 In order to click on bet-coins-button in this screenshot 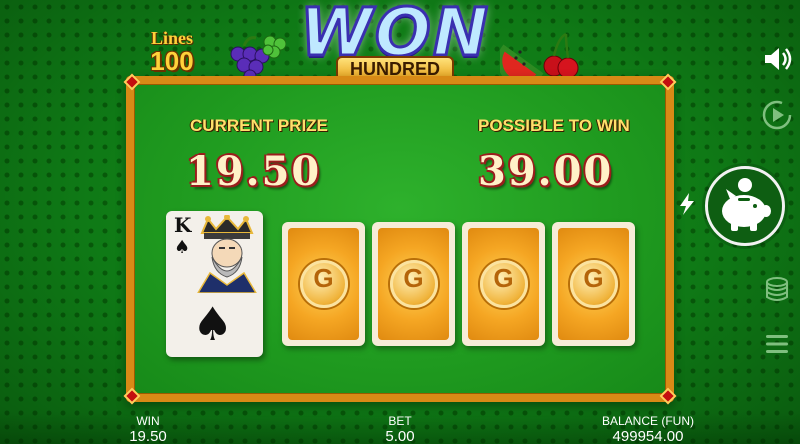, I will do `click(777, 290)`.